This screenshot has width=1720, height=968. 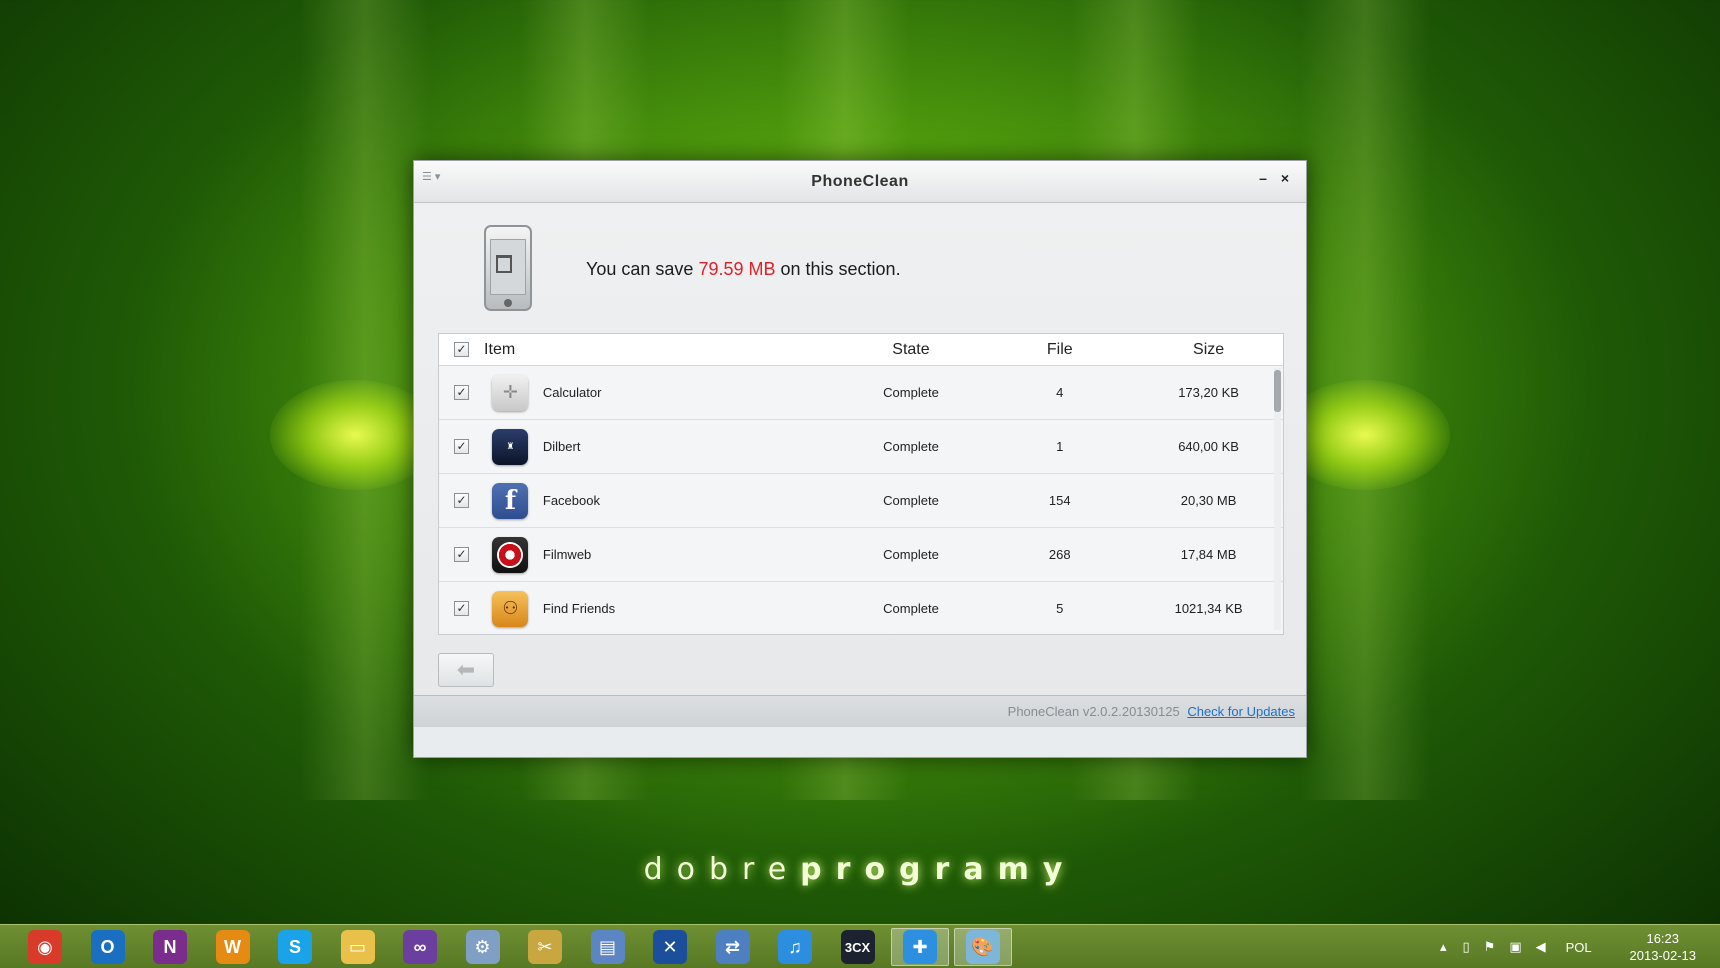 What do you see at coordinates (510, 446) in the screenshot?
I see `dilbert-icon: ♜` at bounding box center [510, 446].